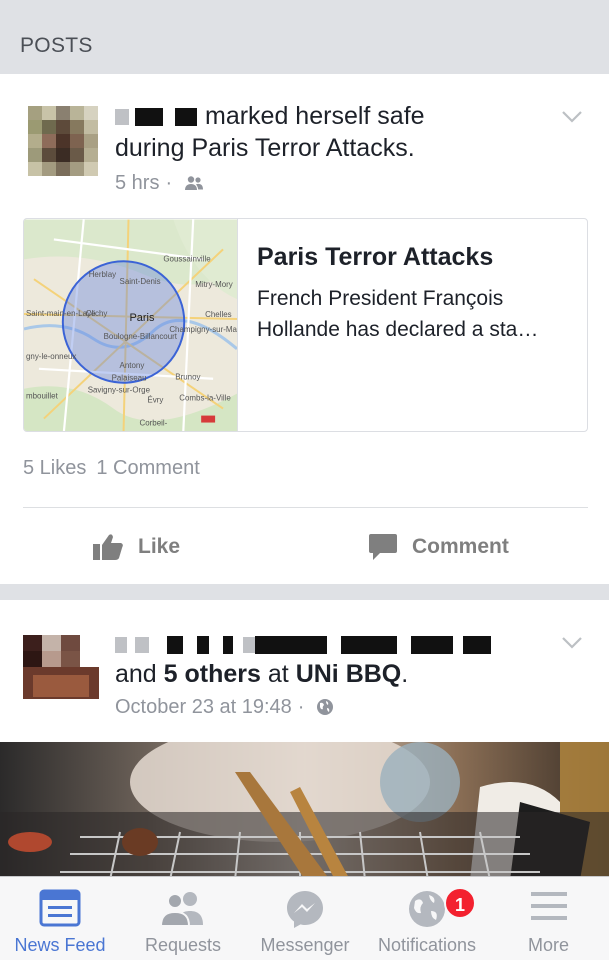  I want to click on news-feed-icon, so click(60, 908).